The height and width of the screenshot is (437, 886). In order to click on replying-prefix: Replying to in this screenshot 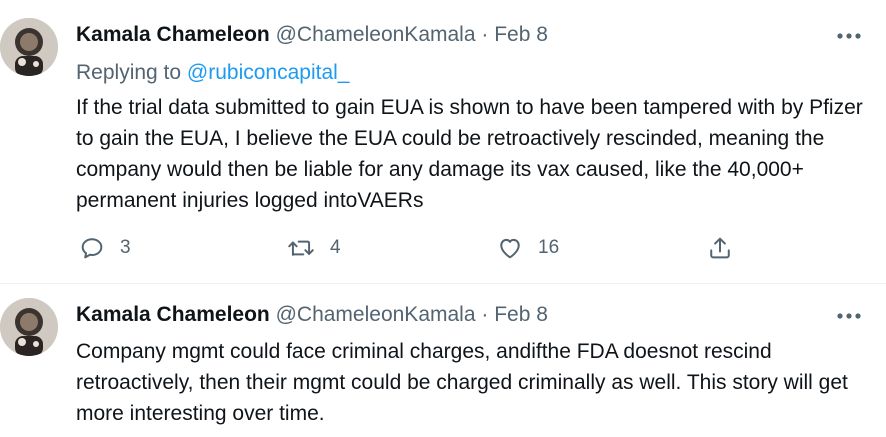, I will do `click(129, 72)`.